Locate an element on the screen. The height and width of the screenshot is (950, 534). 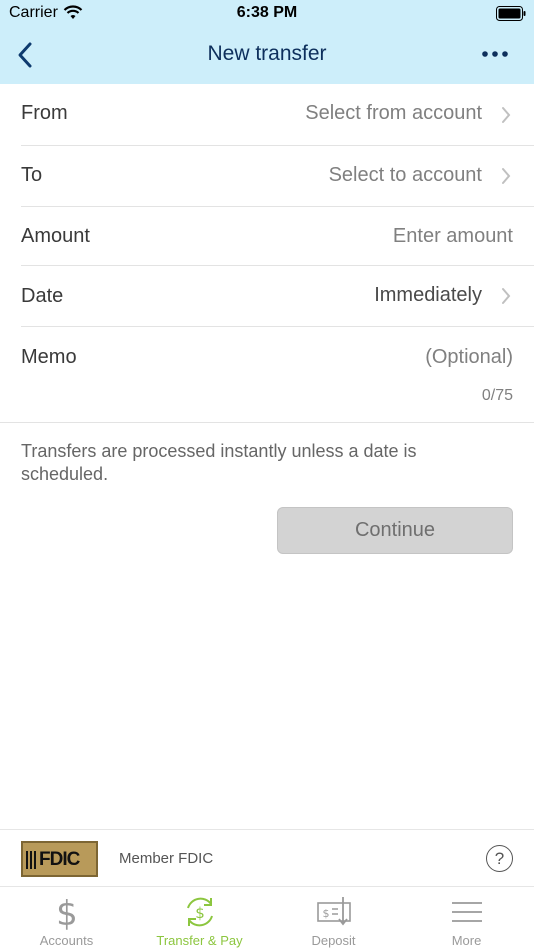
battery-icon is located at coordinates (511, 16).